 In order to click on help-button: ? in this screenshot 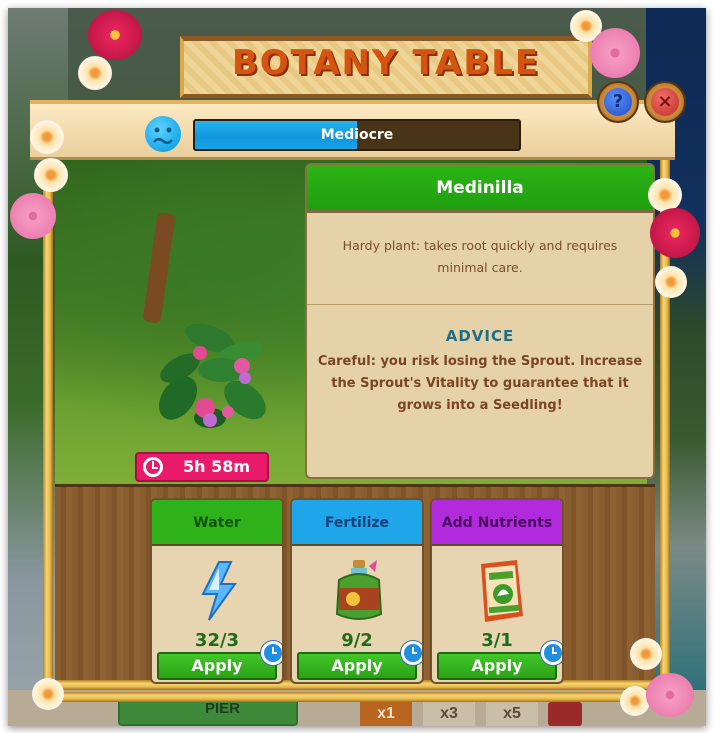, I will do `click(618, 102)`.